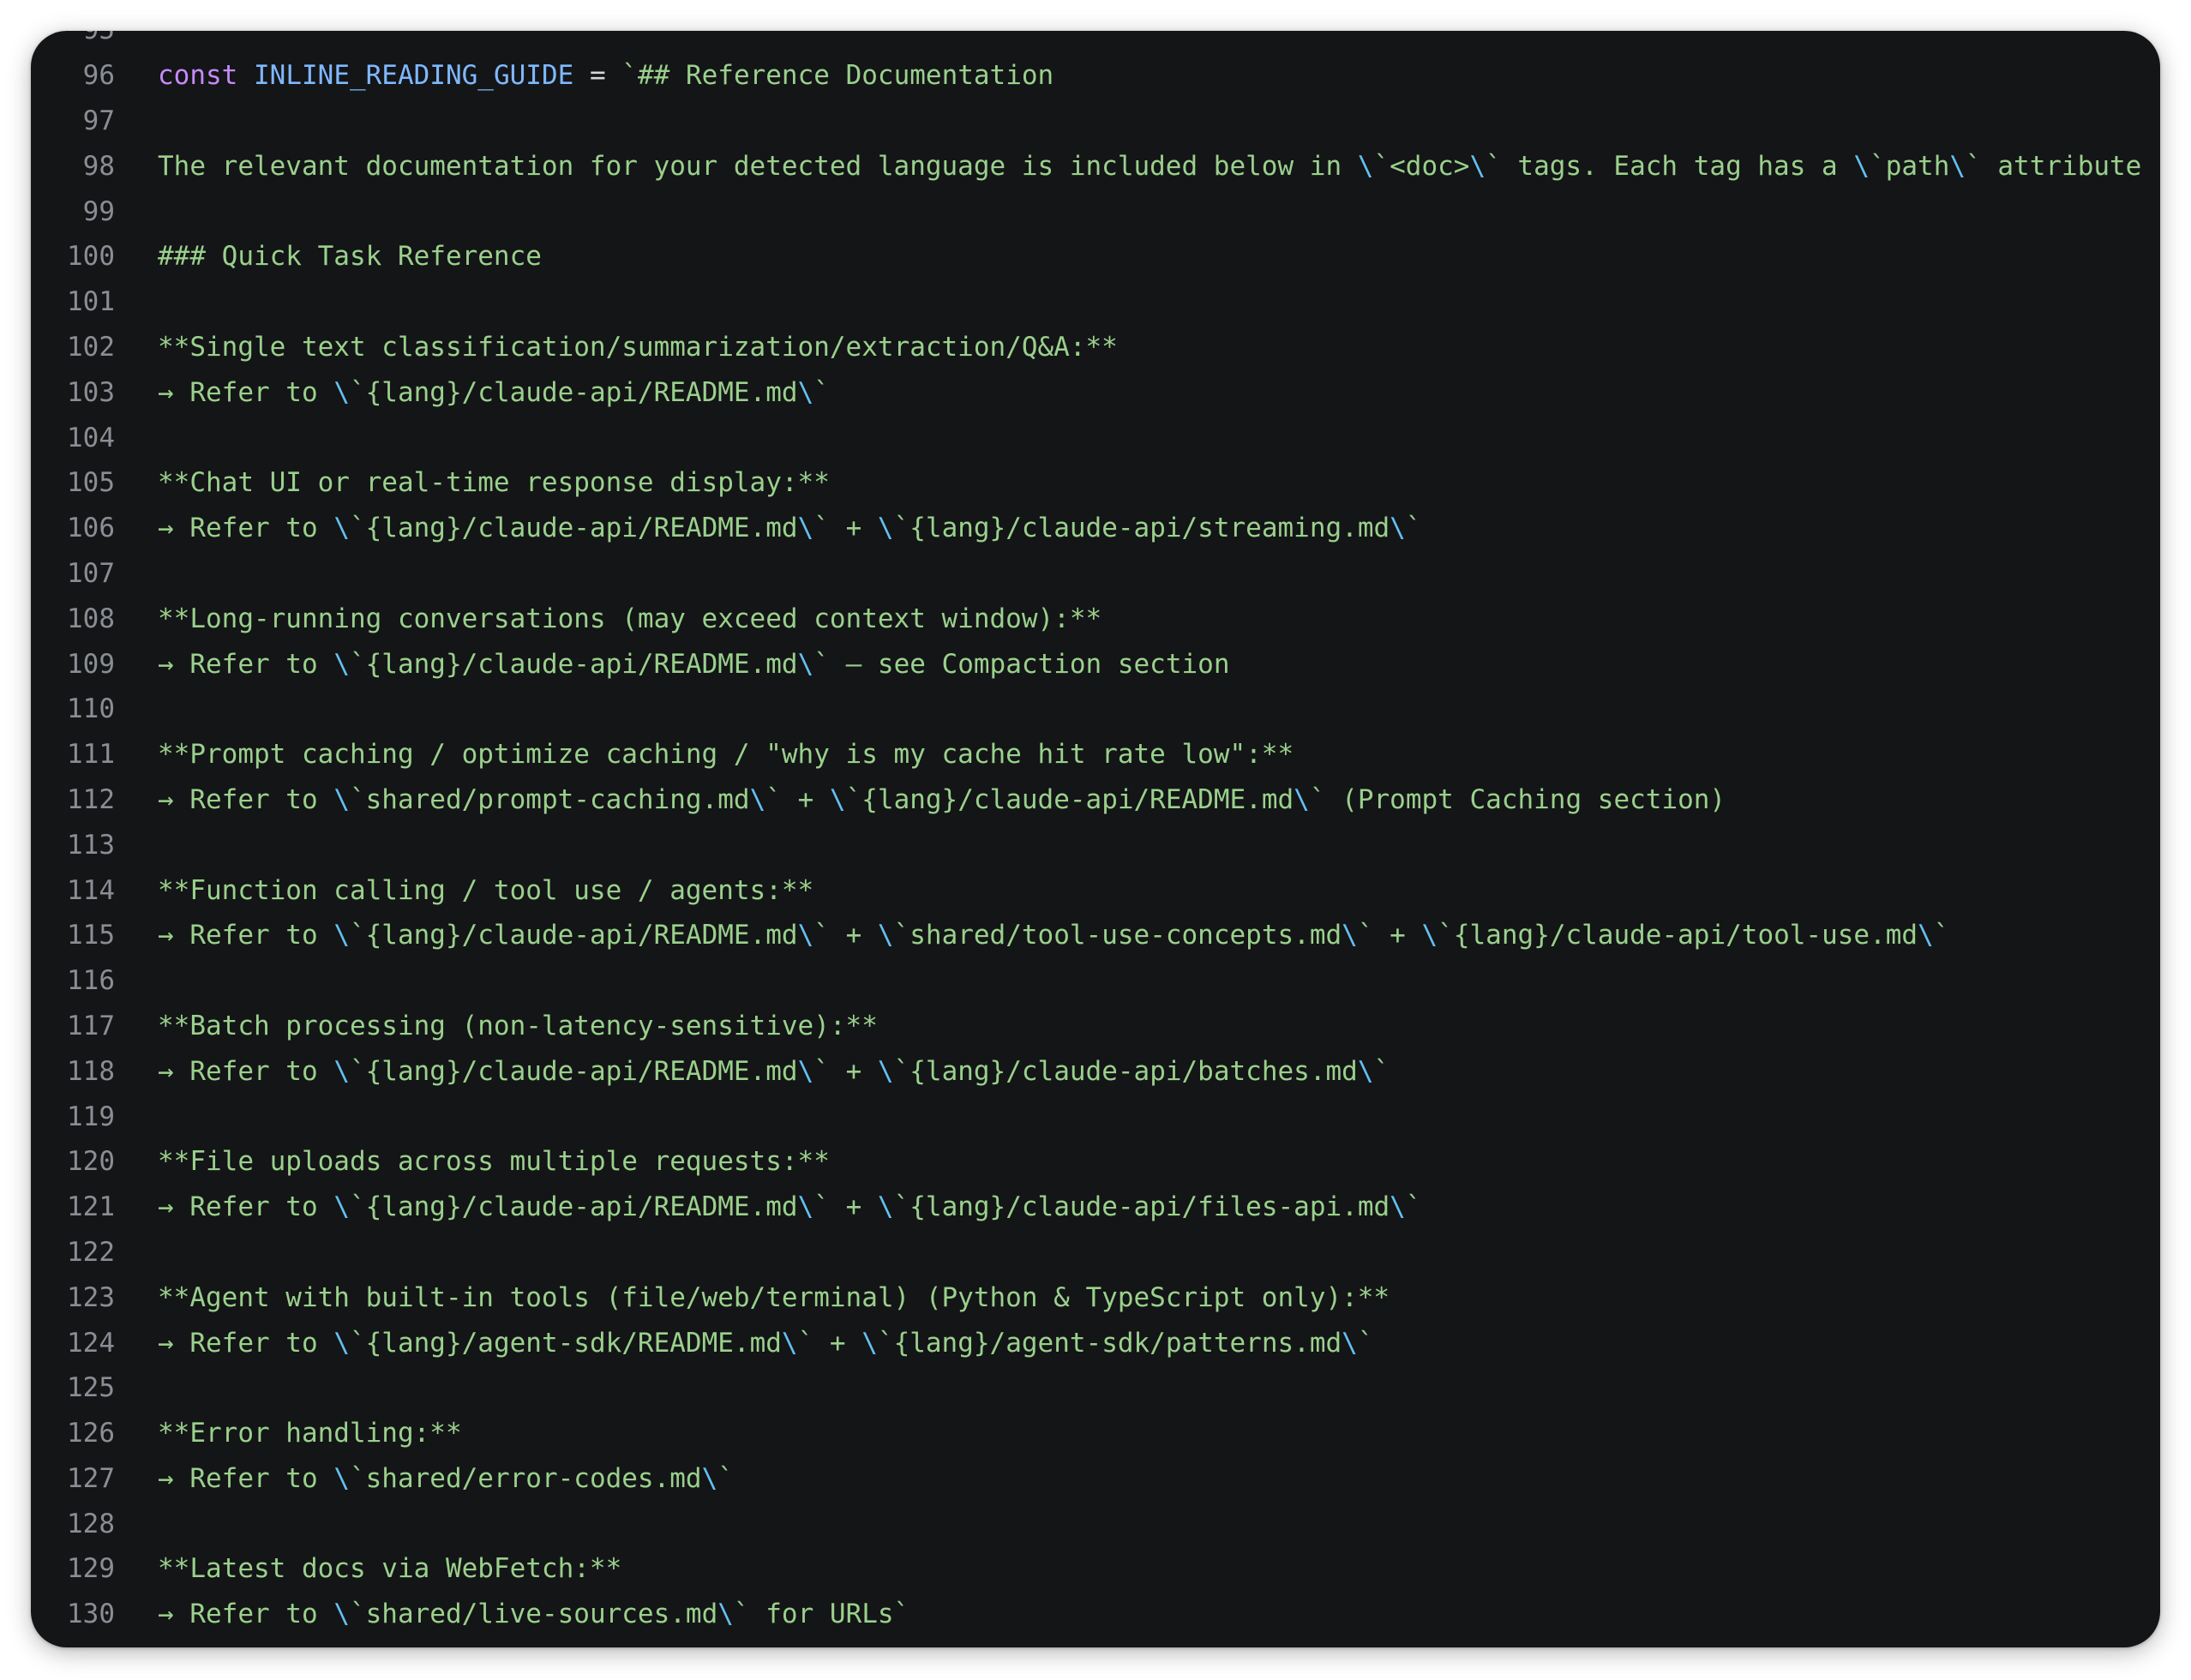 This screenshot has height=1680, width=2191. What do you see at coordinates (1095, 211) in the screenshot?
I see `code-line: 99` at bounding box center [1095, 211].